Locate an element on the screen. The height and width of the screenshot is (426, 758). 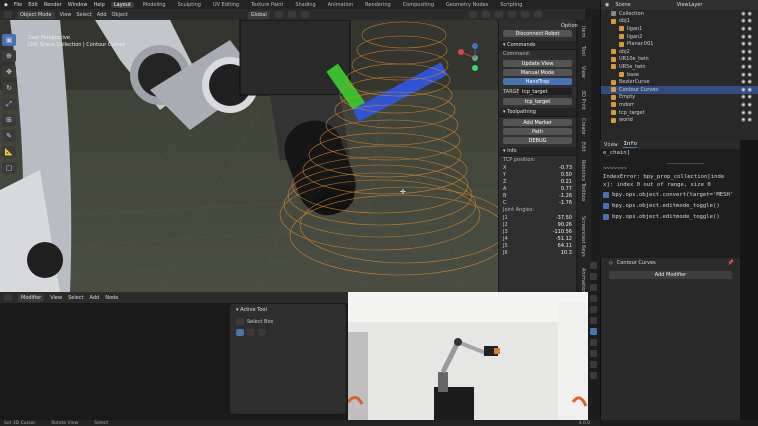
shading-solid-icon is located at coordinates (524, 14).